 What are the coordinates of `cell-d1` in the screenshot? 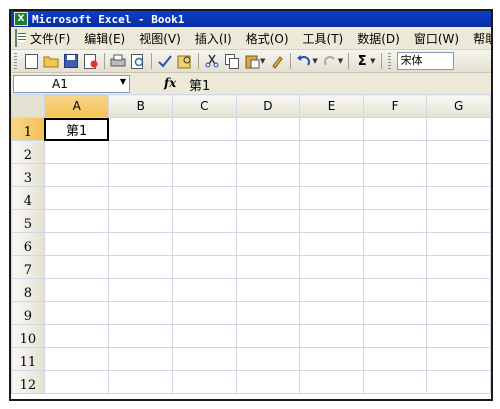 It's located at (268, 129).